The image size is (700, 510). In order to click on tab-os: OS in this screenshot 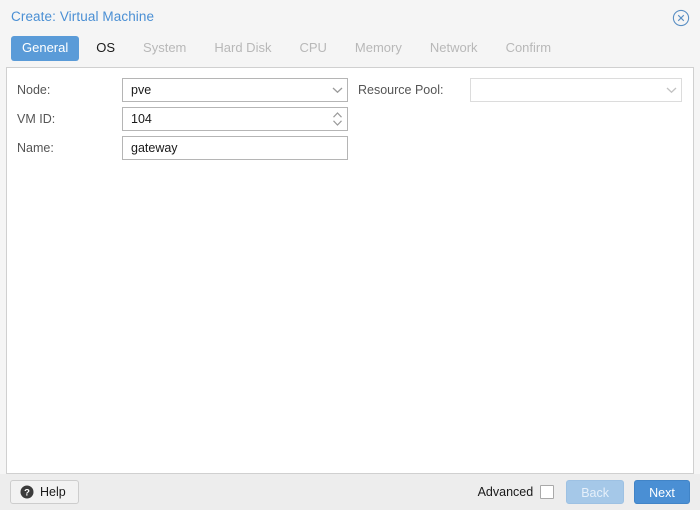, I will do `click(105, 48)`.